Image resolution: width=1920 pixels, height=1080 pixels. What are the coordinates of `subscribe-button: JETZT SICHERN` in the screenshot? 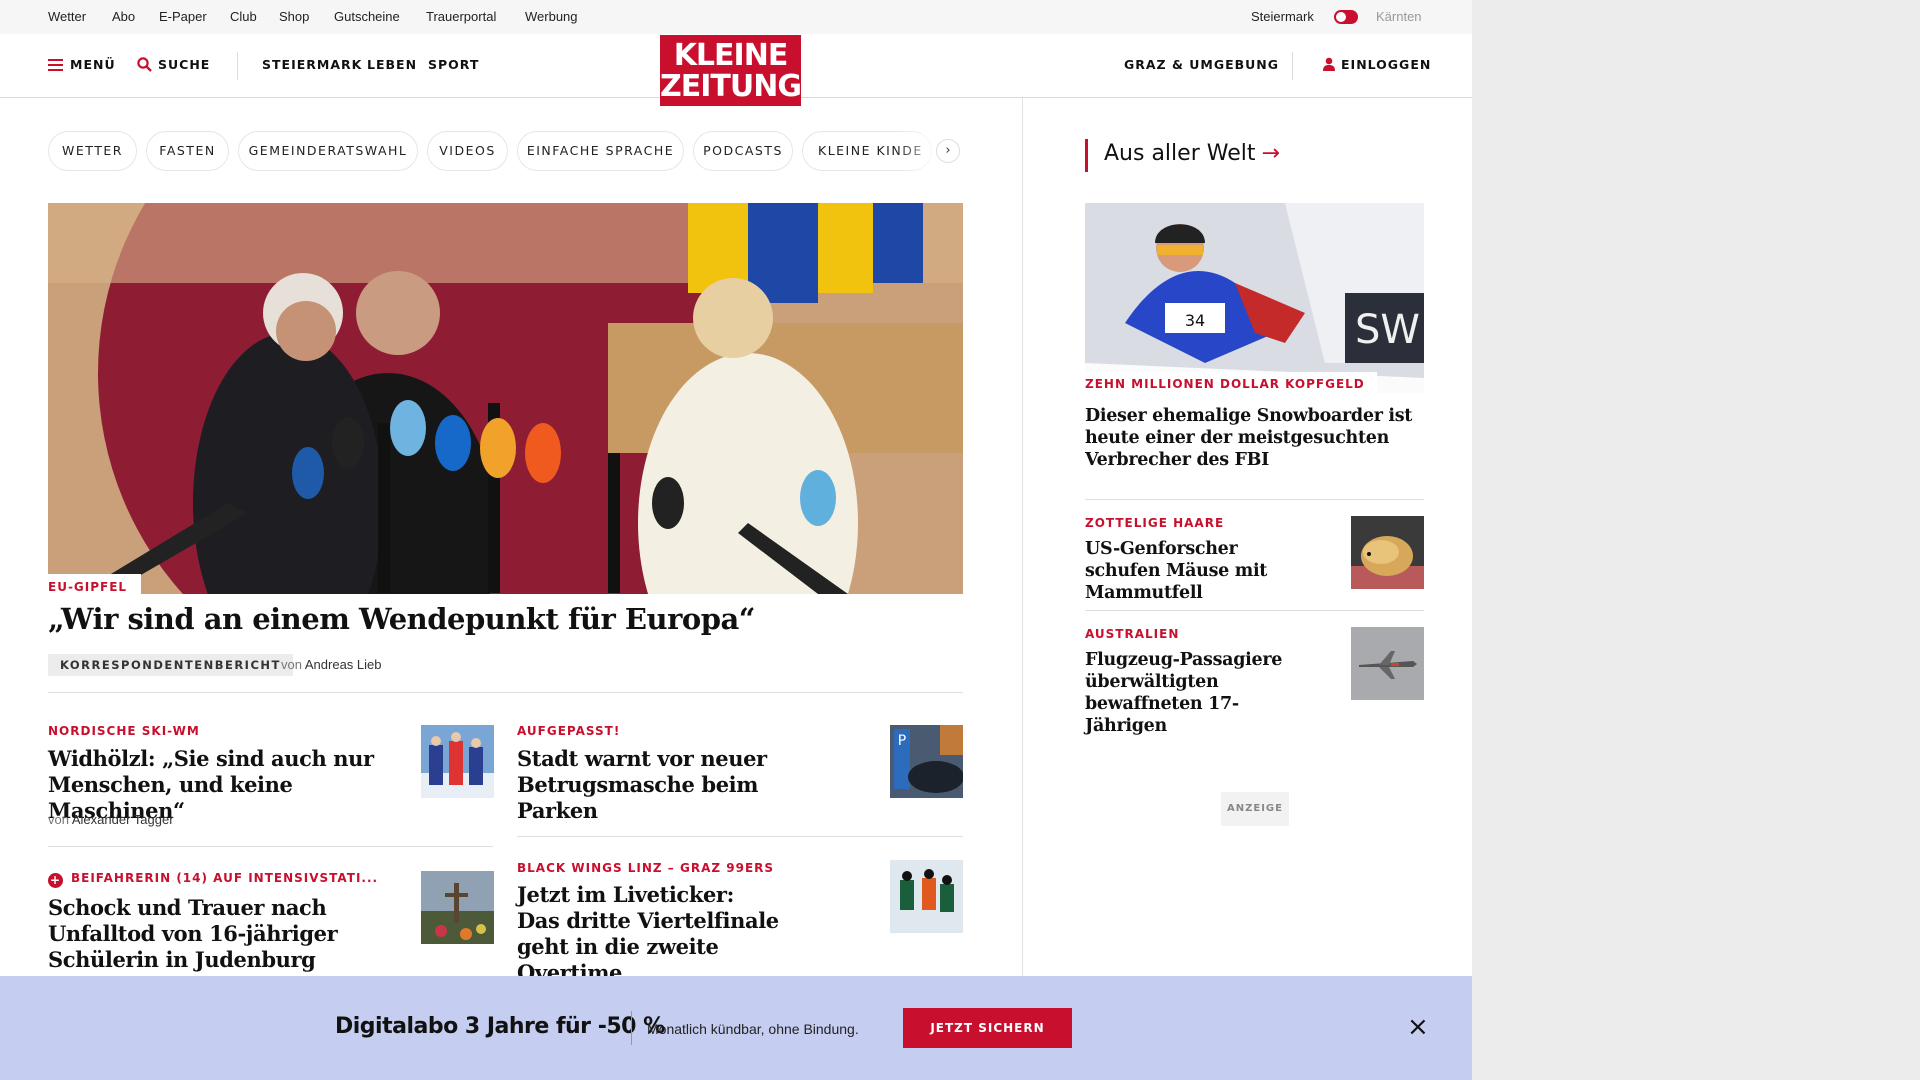 It's located at (987, 1028).